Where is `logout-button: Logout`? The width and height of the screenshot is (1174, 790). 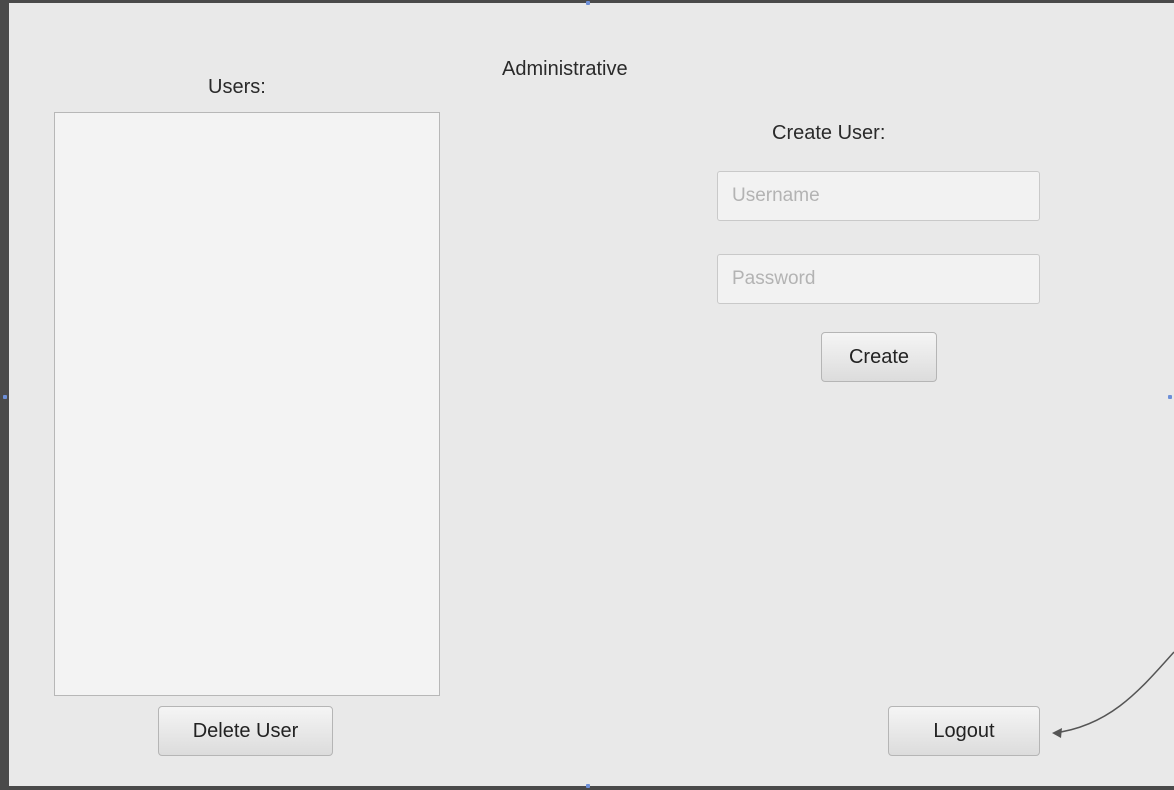
logout-button: Logout is located at coordinates (964, 731).